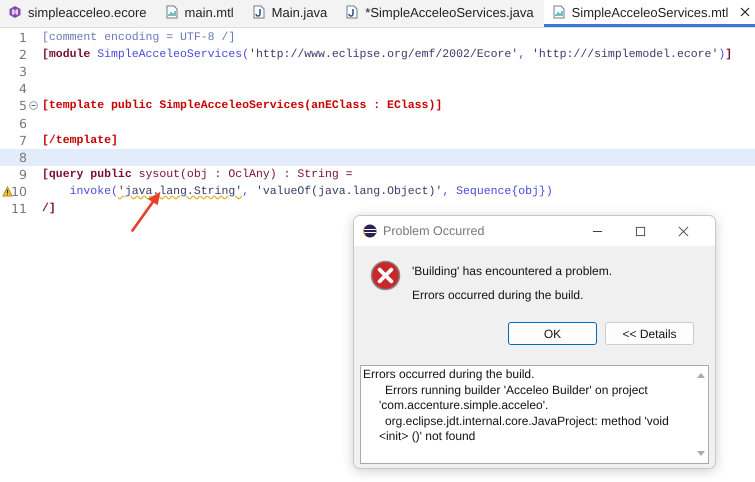 This screenshot has width=755, height=482. Describe the element at coordinates (640, 231) in the screenshot. I see `maximize-icon` at that location.